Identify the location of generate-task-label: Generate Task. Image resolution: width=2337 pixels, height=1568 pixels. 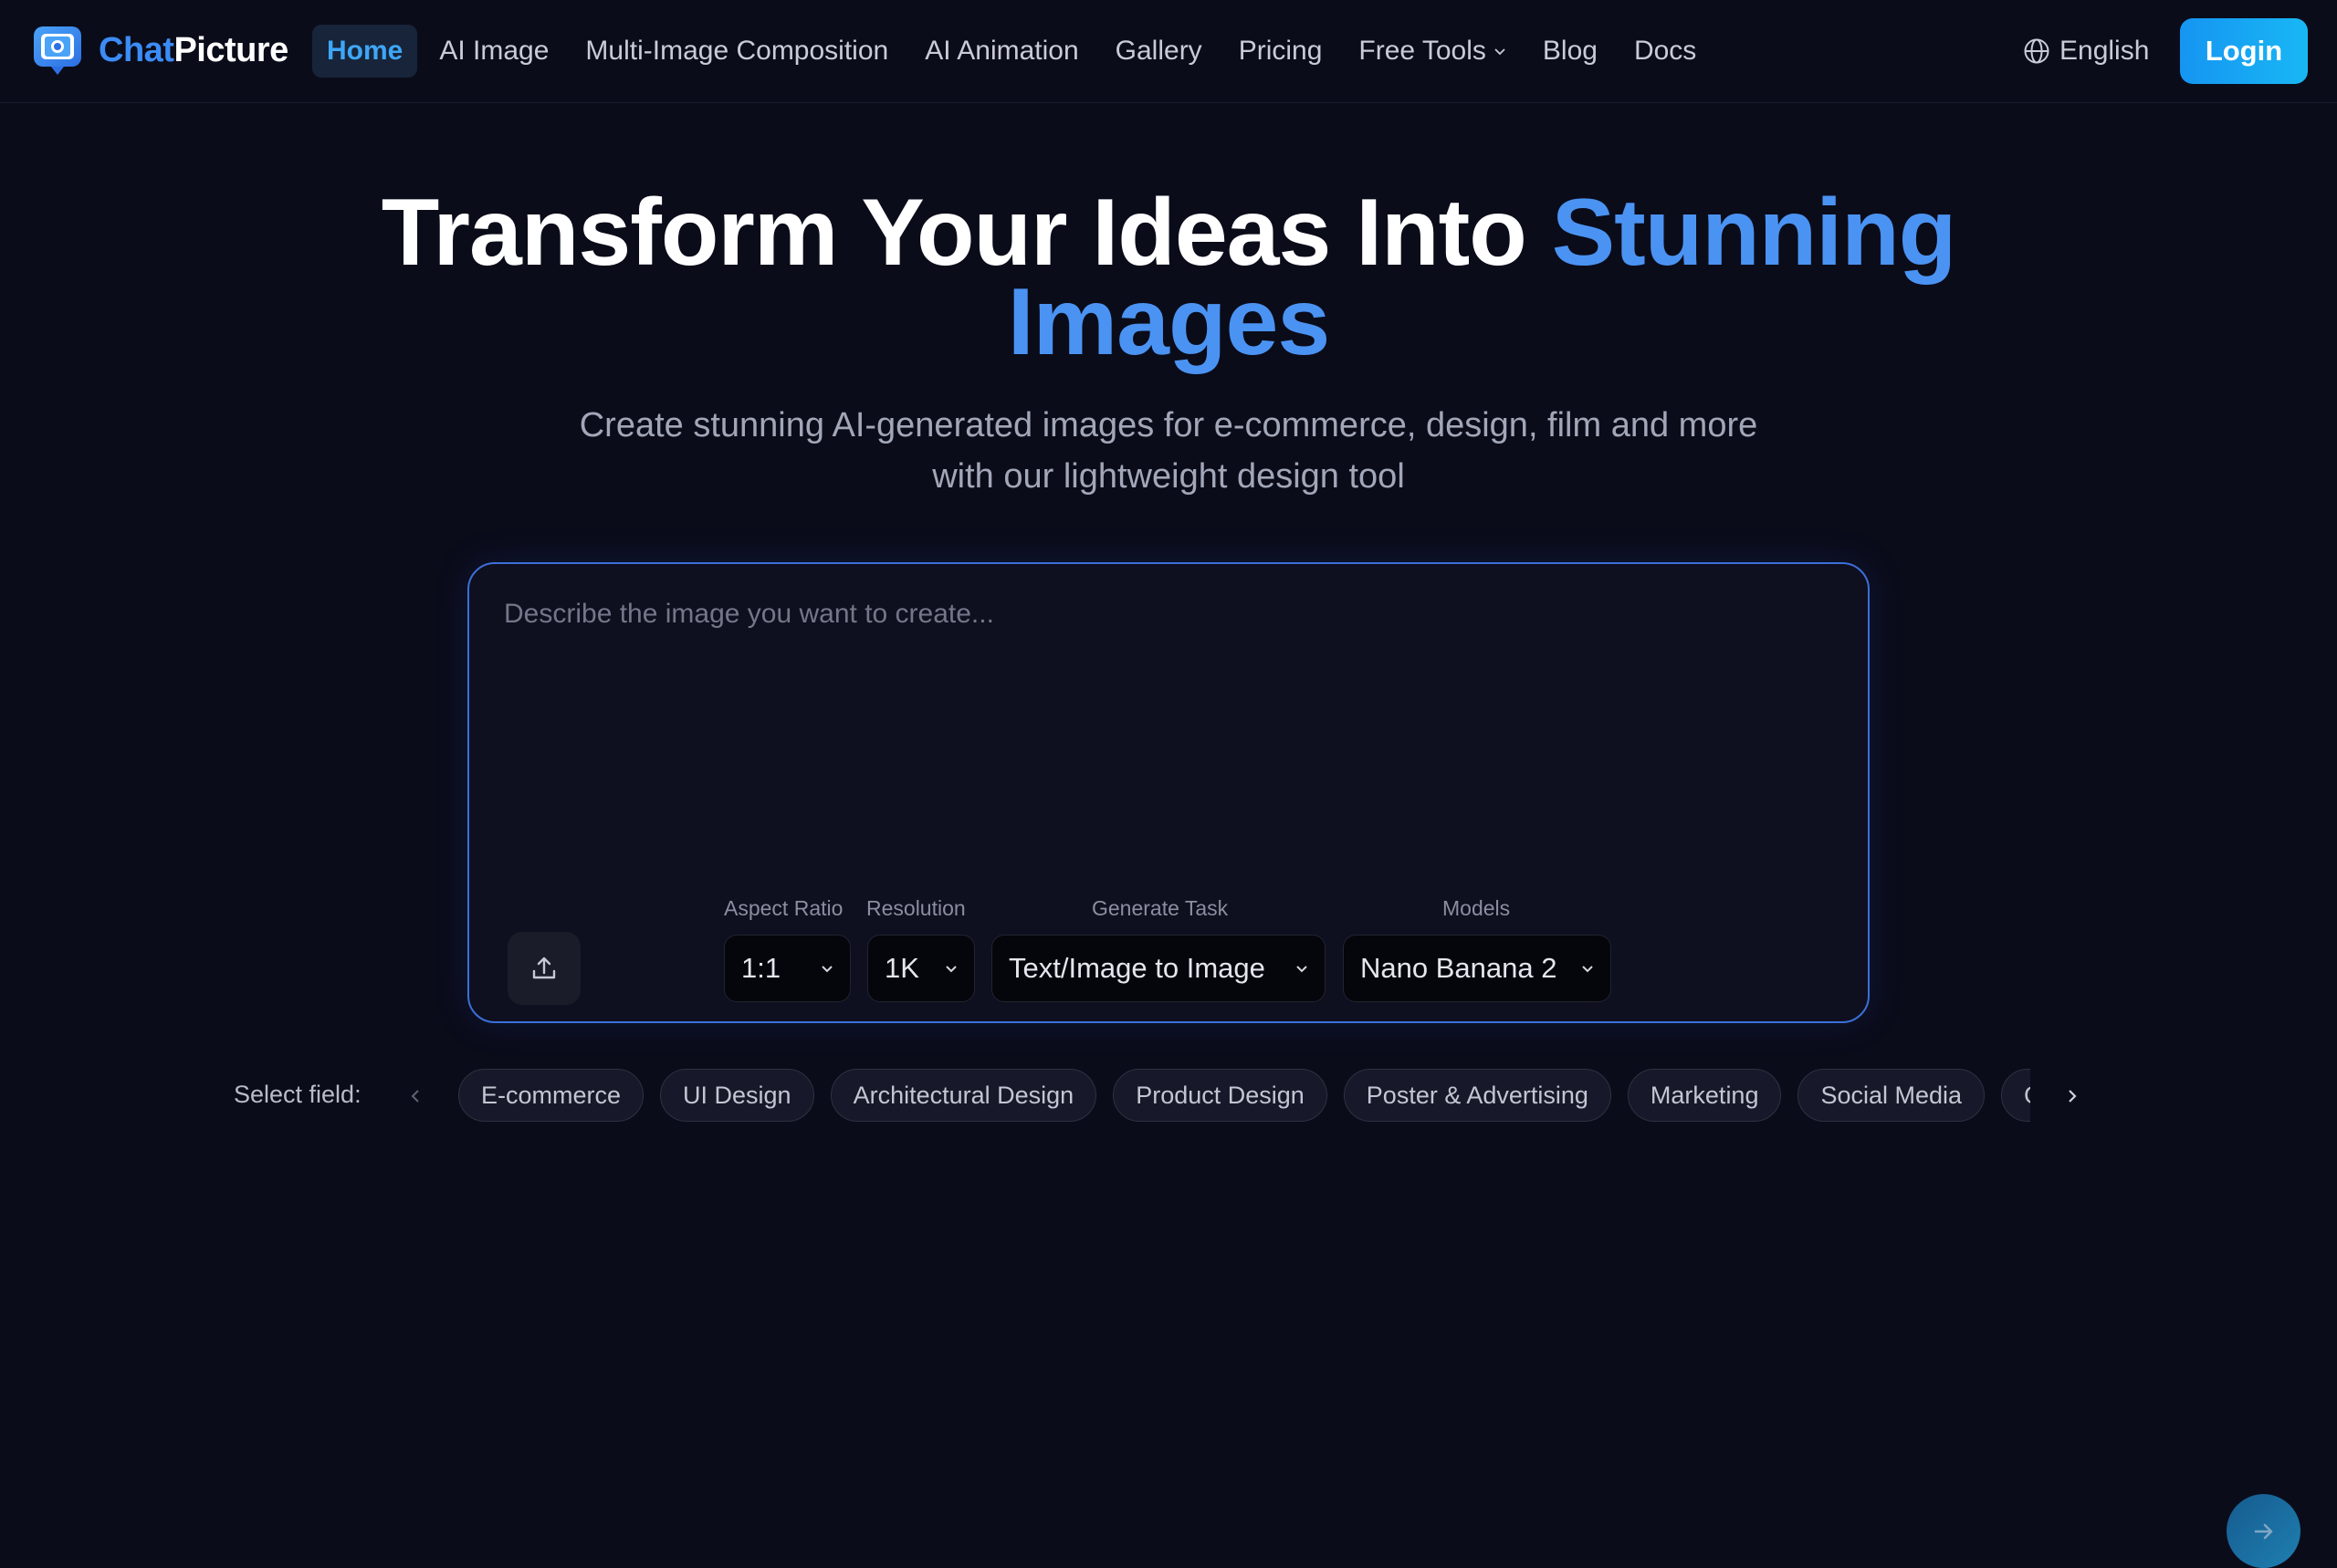
(1160, 908).